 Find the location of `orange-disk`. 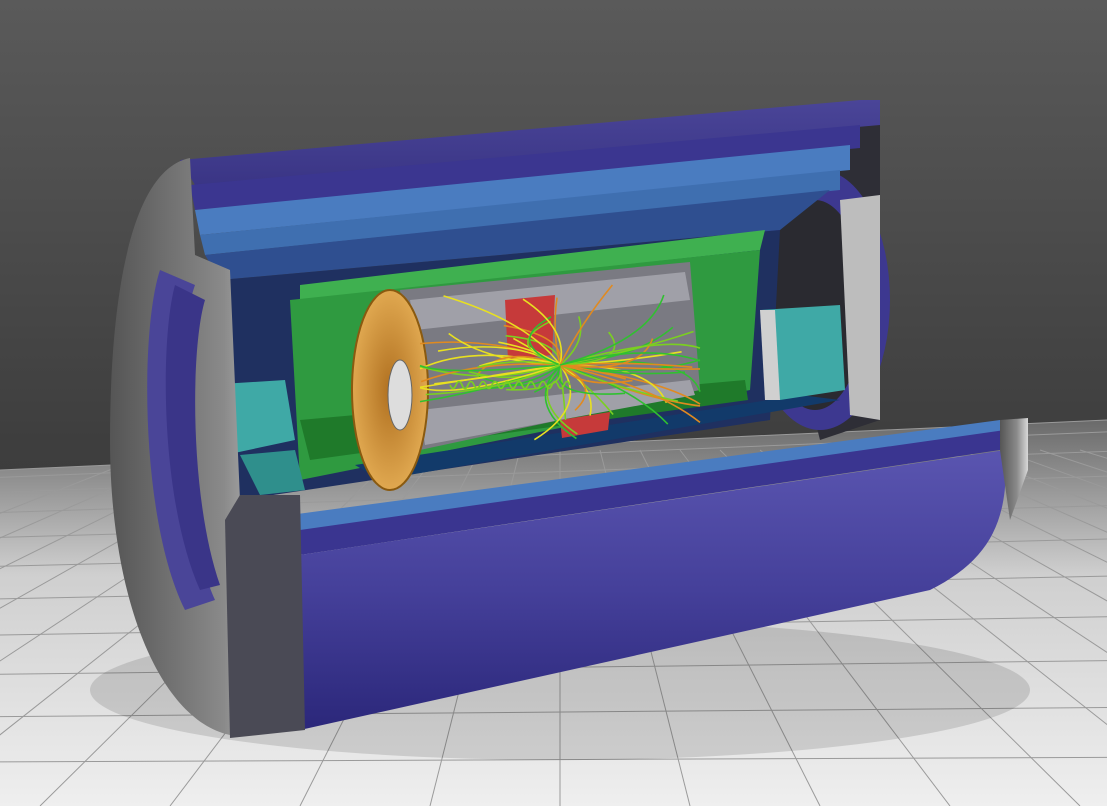

orange-disk is located at coordinates (390, 390).